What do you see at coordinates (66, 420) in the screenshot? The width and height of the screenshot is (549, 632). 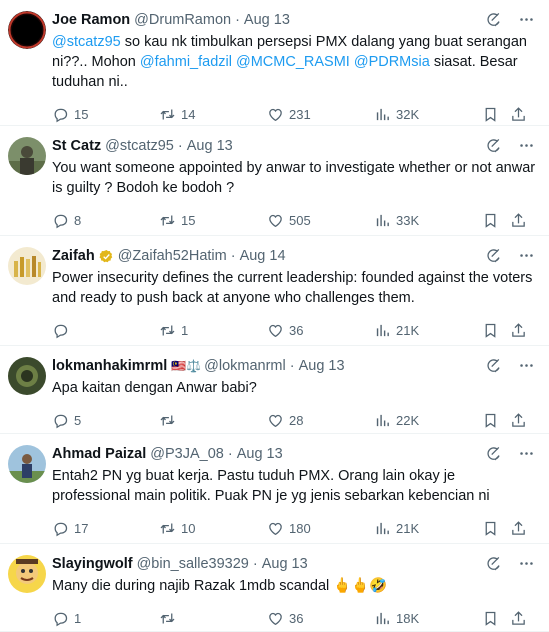 I see `reply-button: 5` at bounding box center [66, 420].